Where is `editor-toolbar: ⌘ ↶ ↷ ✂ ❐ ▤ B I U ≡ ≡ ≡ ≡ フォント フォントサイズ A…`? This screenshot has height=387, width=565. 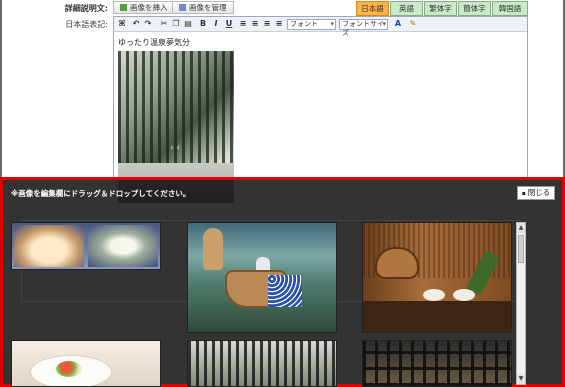 editor-toolbar: ⌘ ↶ ↷ ✂ ❐ ▤ B I U ≡ ≡ ≡ ≡ フォント フォントサイズ A… is located at coordinates (320, 27).